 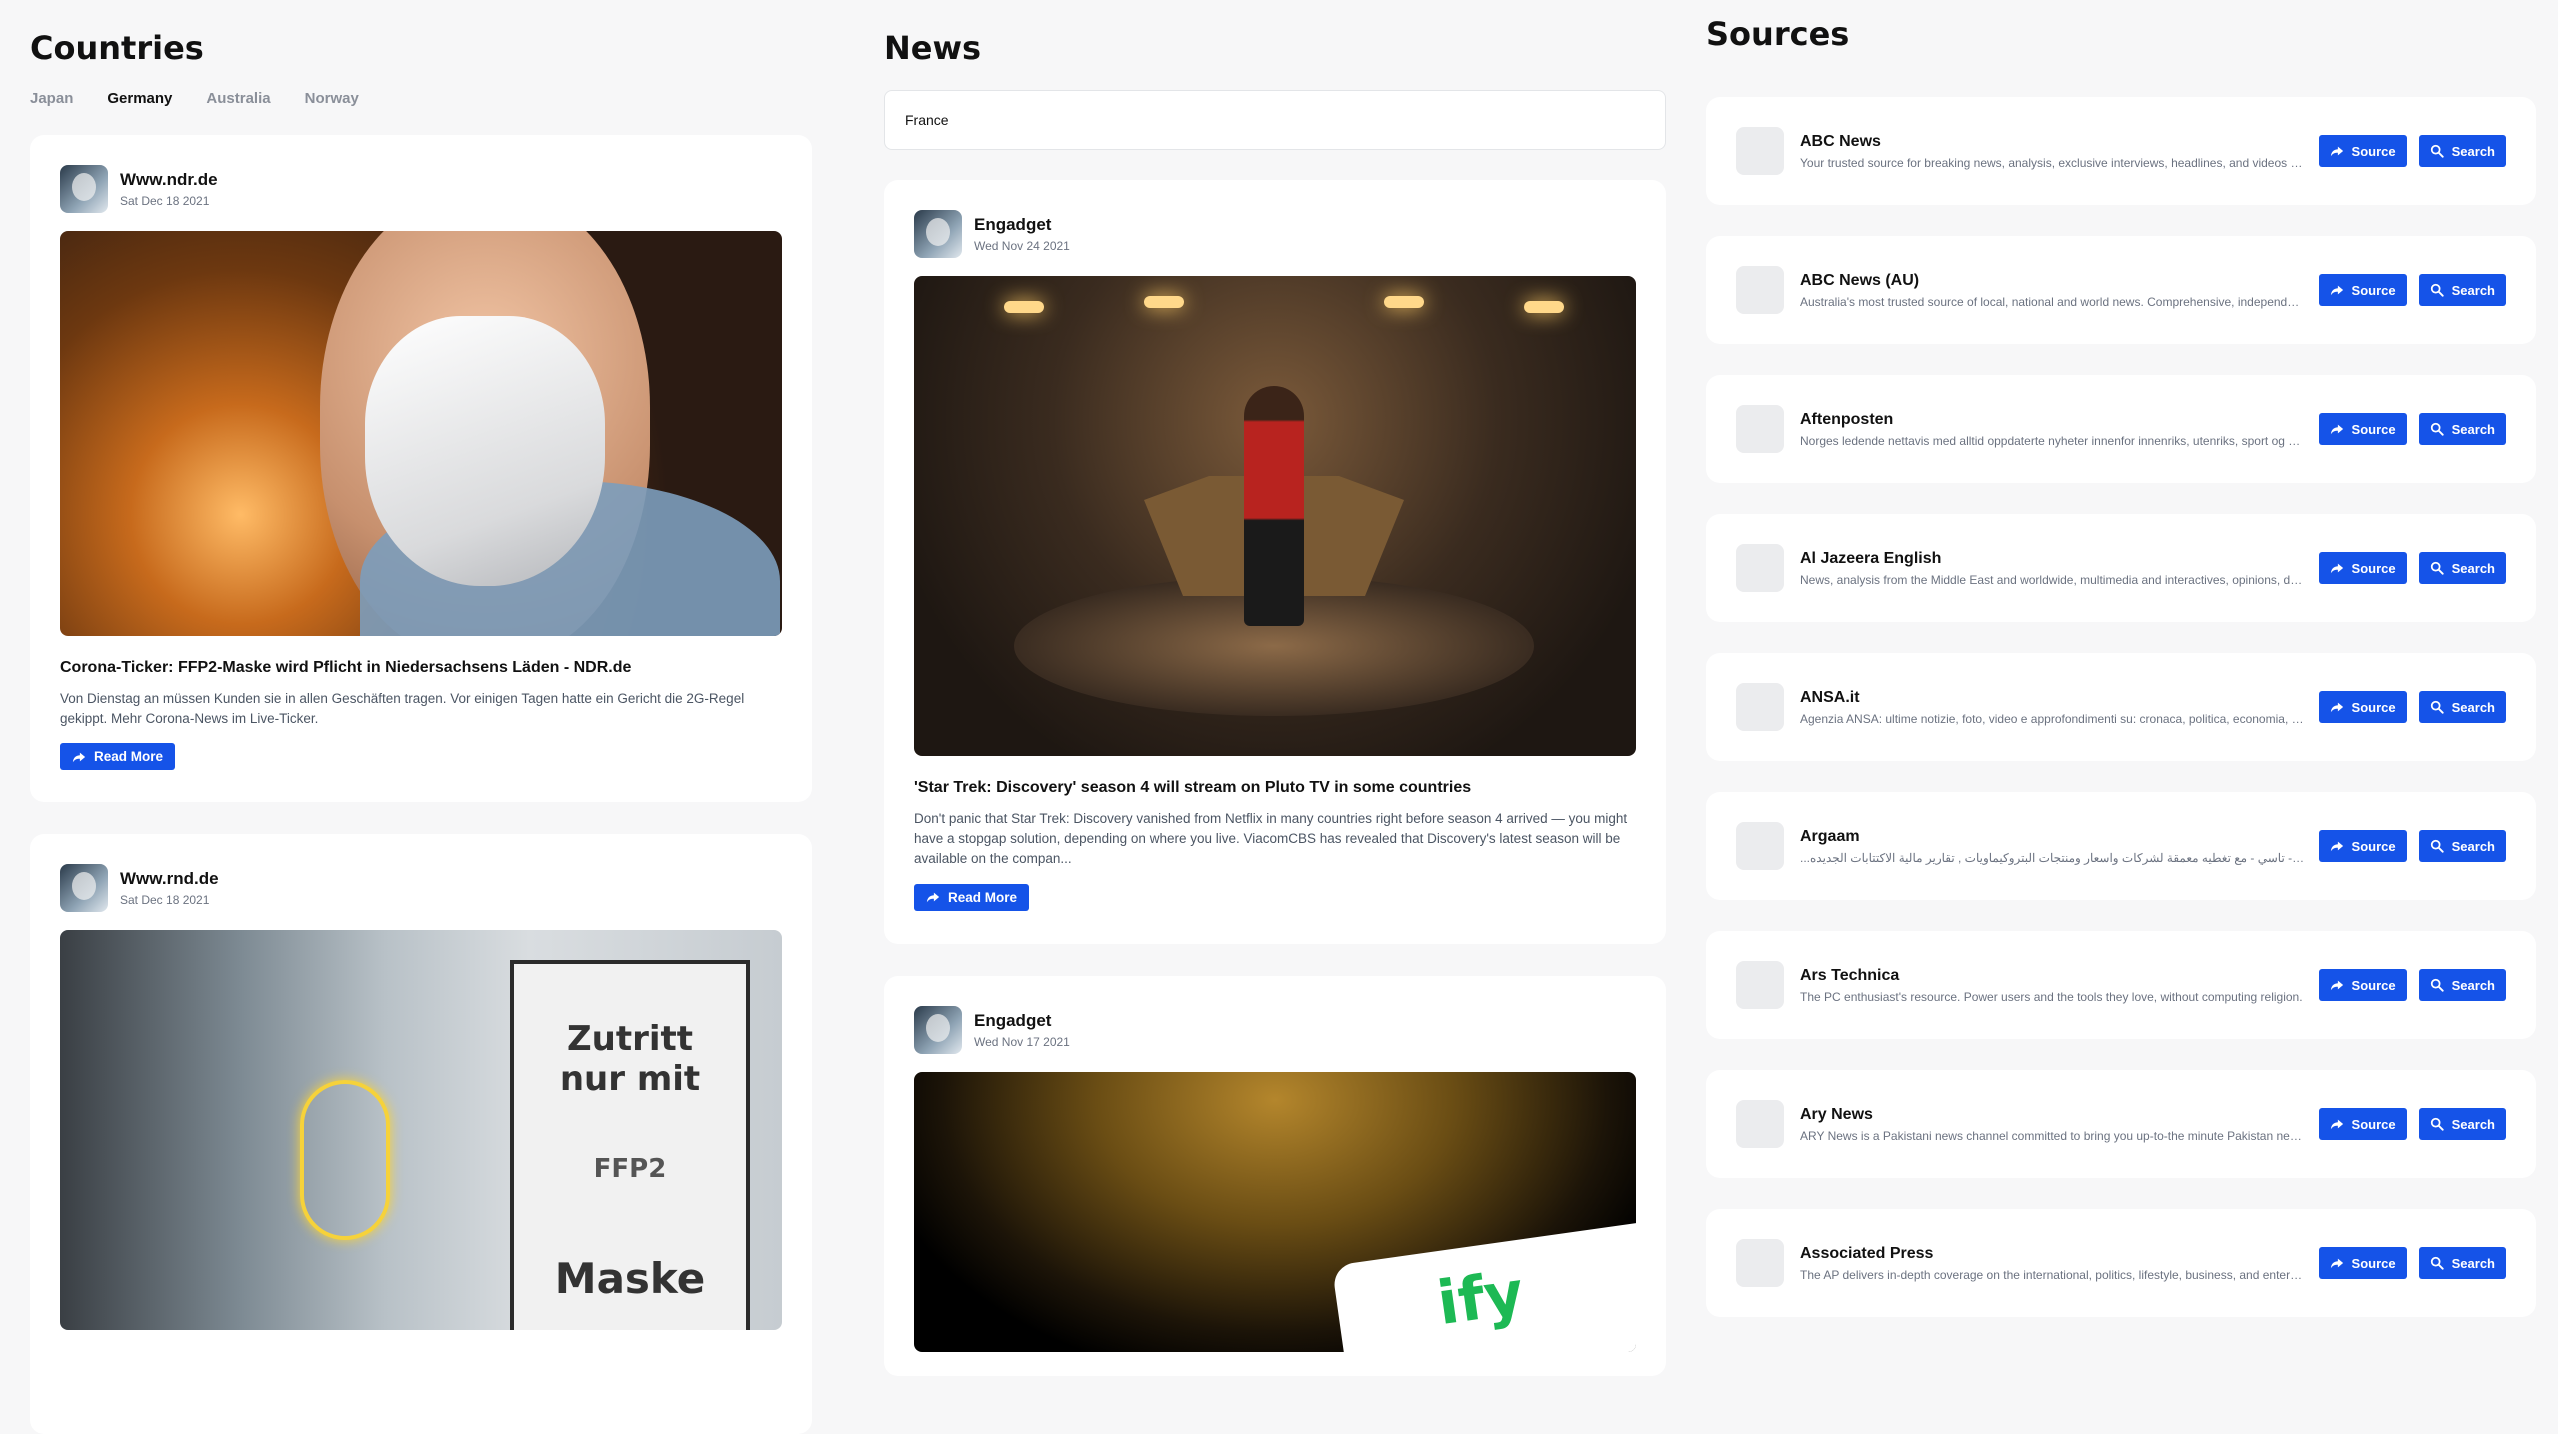 I want to click on card-date: Sat Dec 18 2021, so click(x=165, y=900).